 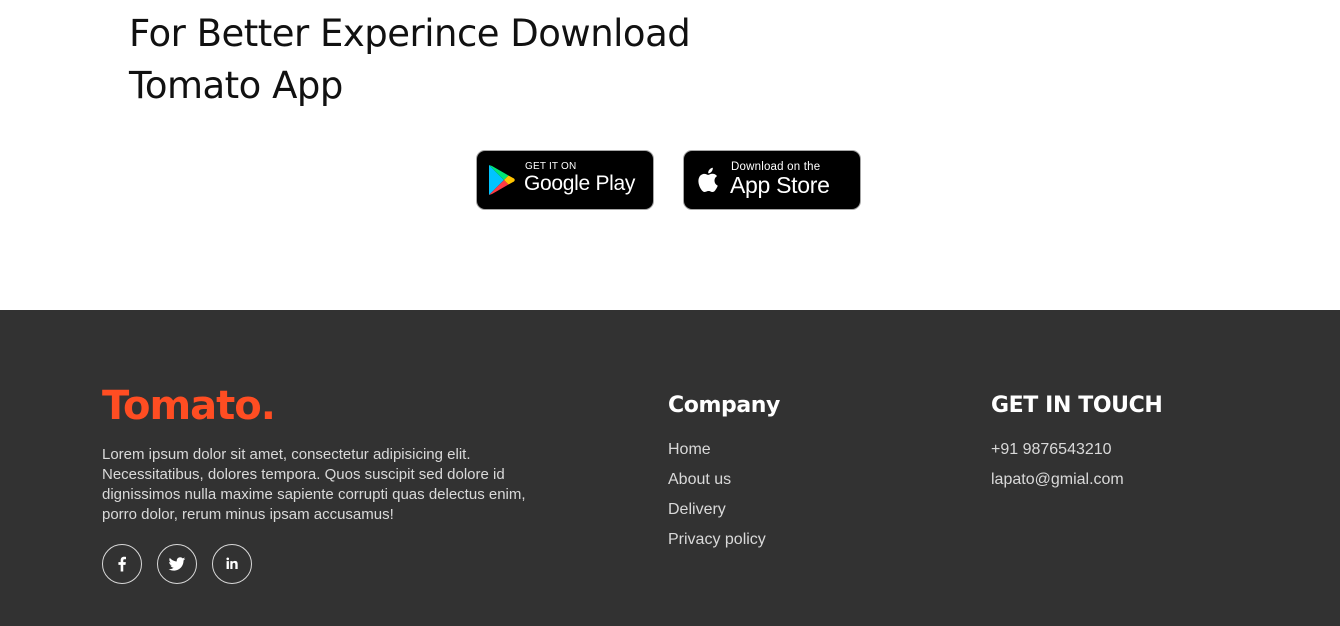 I want to click on linkedin-icon, so click(x=232, y=563).